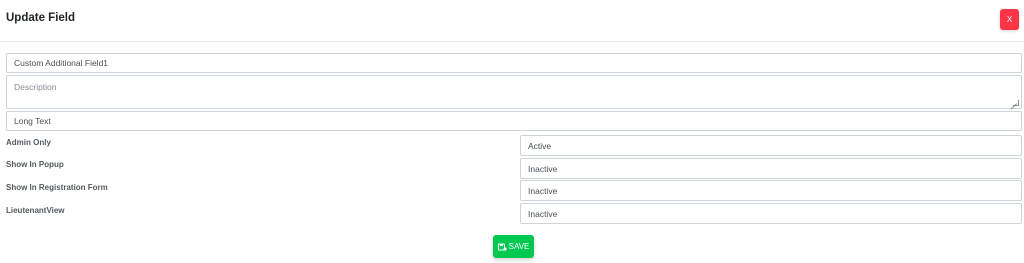 The width and height of the screenshot is (1024, 263). I want to click on lieutenant-view-select: Inactive, so click(771, 213).